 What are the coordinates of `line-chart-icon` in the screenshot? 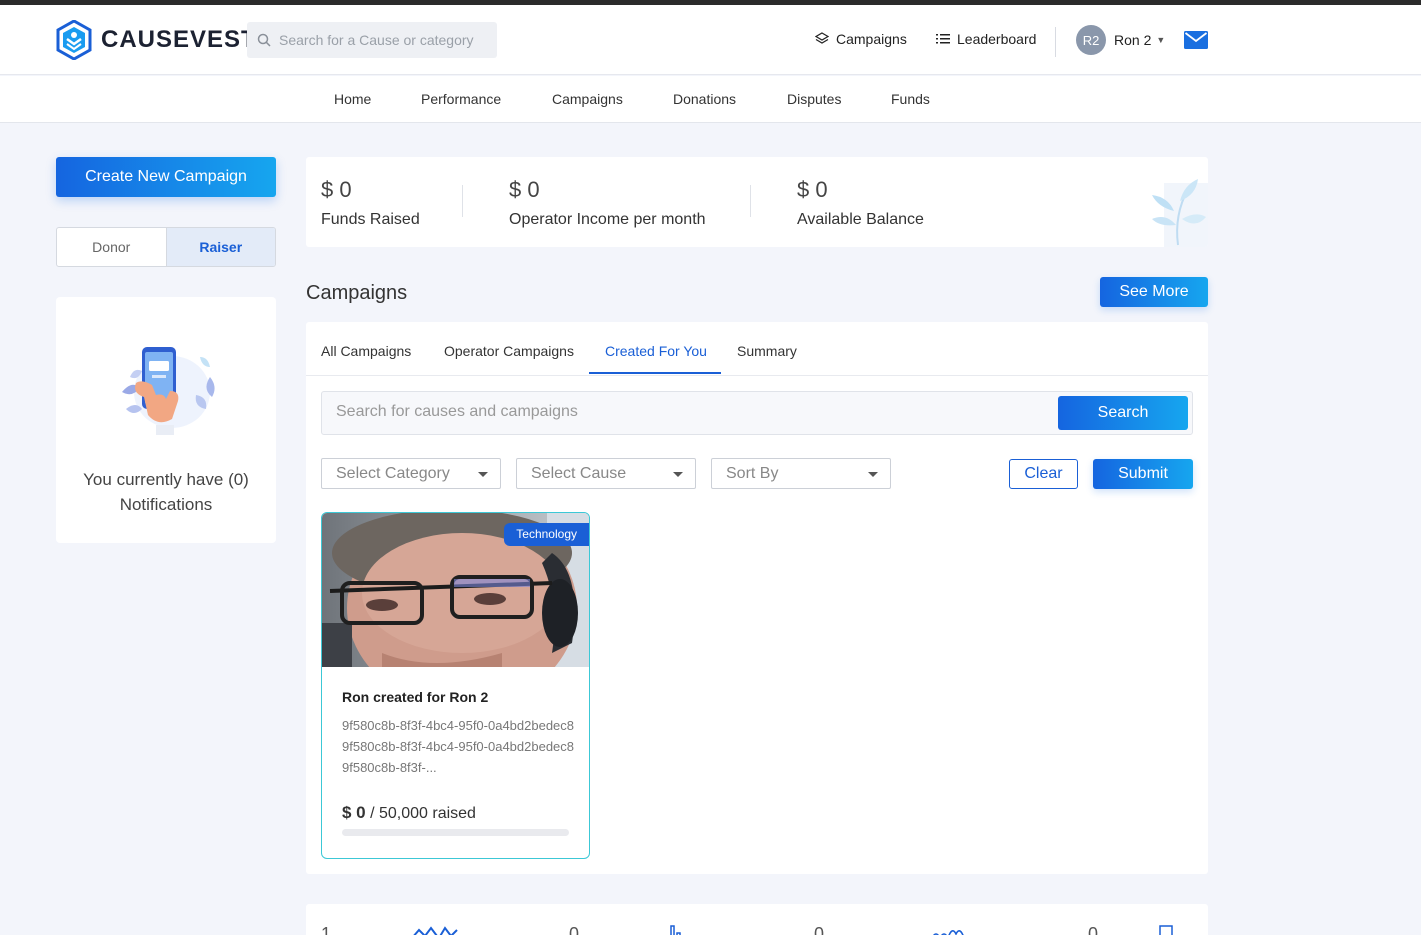 It's located at (435, 930).